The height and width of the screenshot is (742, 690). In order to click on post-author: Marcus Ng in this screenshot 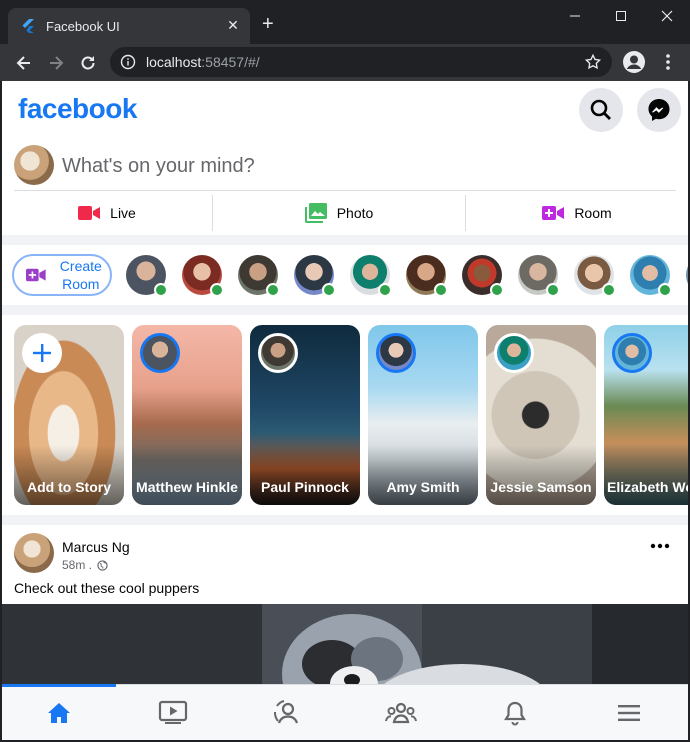, I will do `click(96, 547)`.